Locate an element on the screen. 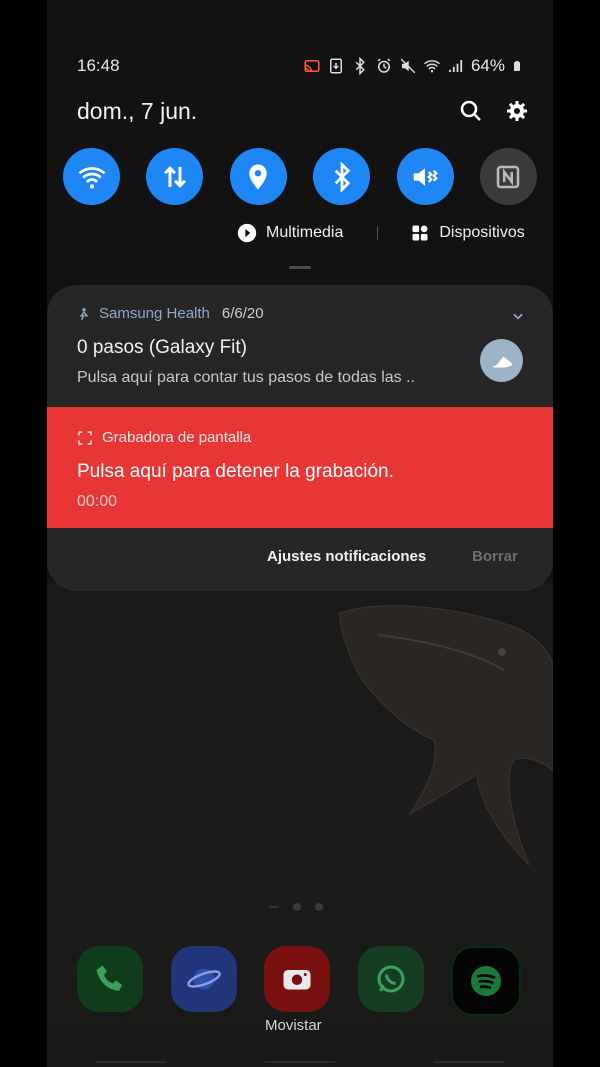 Image resolution: width=600 pixels, height=1067 pixels. bluetooth-toggle is located at coordinates (342, 176).